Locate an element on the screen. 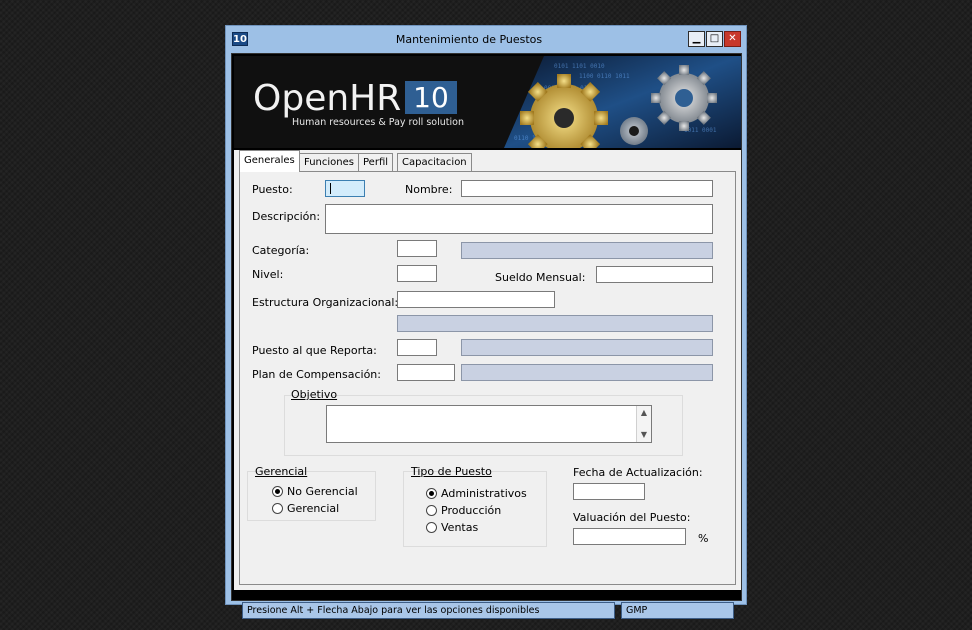 The height and width of the screenshot is (630, 972). sueldo-input is located at coordinates (654, 274).